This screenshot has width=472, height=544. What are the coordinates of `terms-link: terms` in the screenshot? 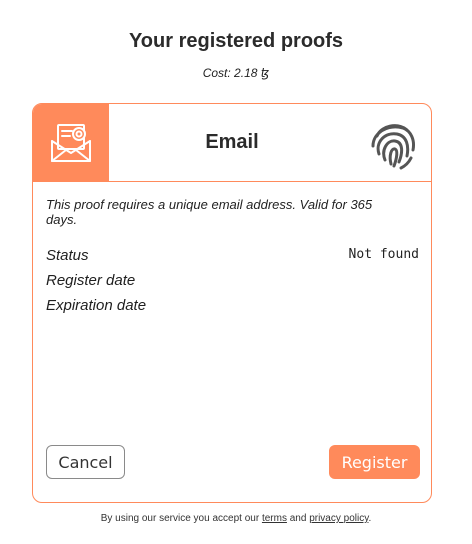 It's located at (274, 518).